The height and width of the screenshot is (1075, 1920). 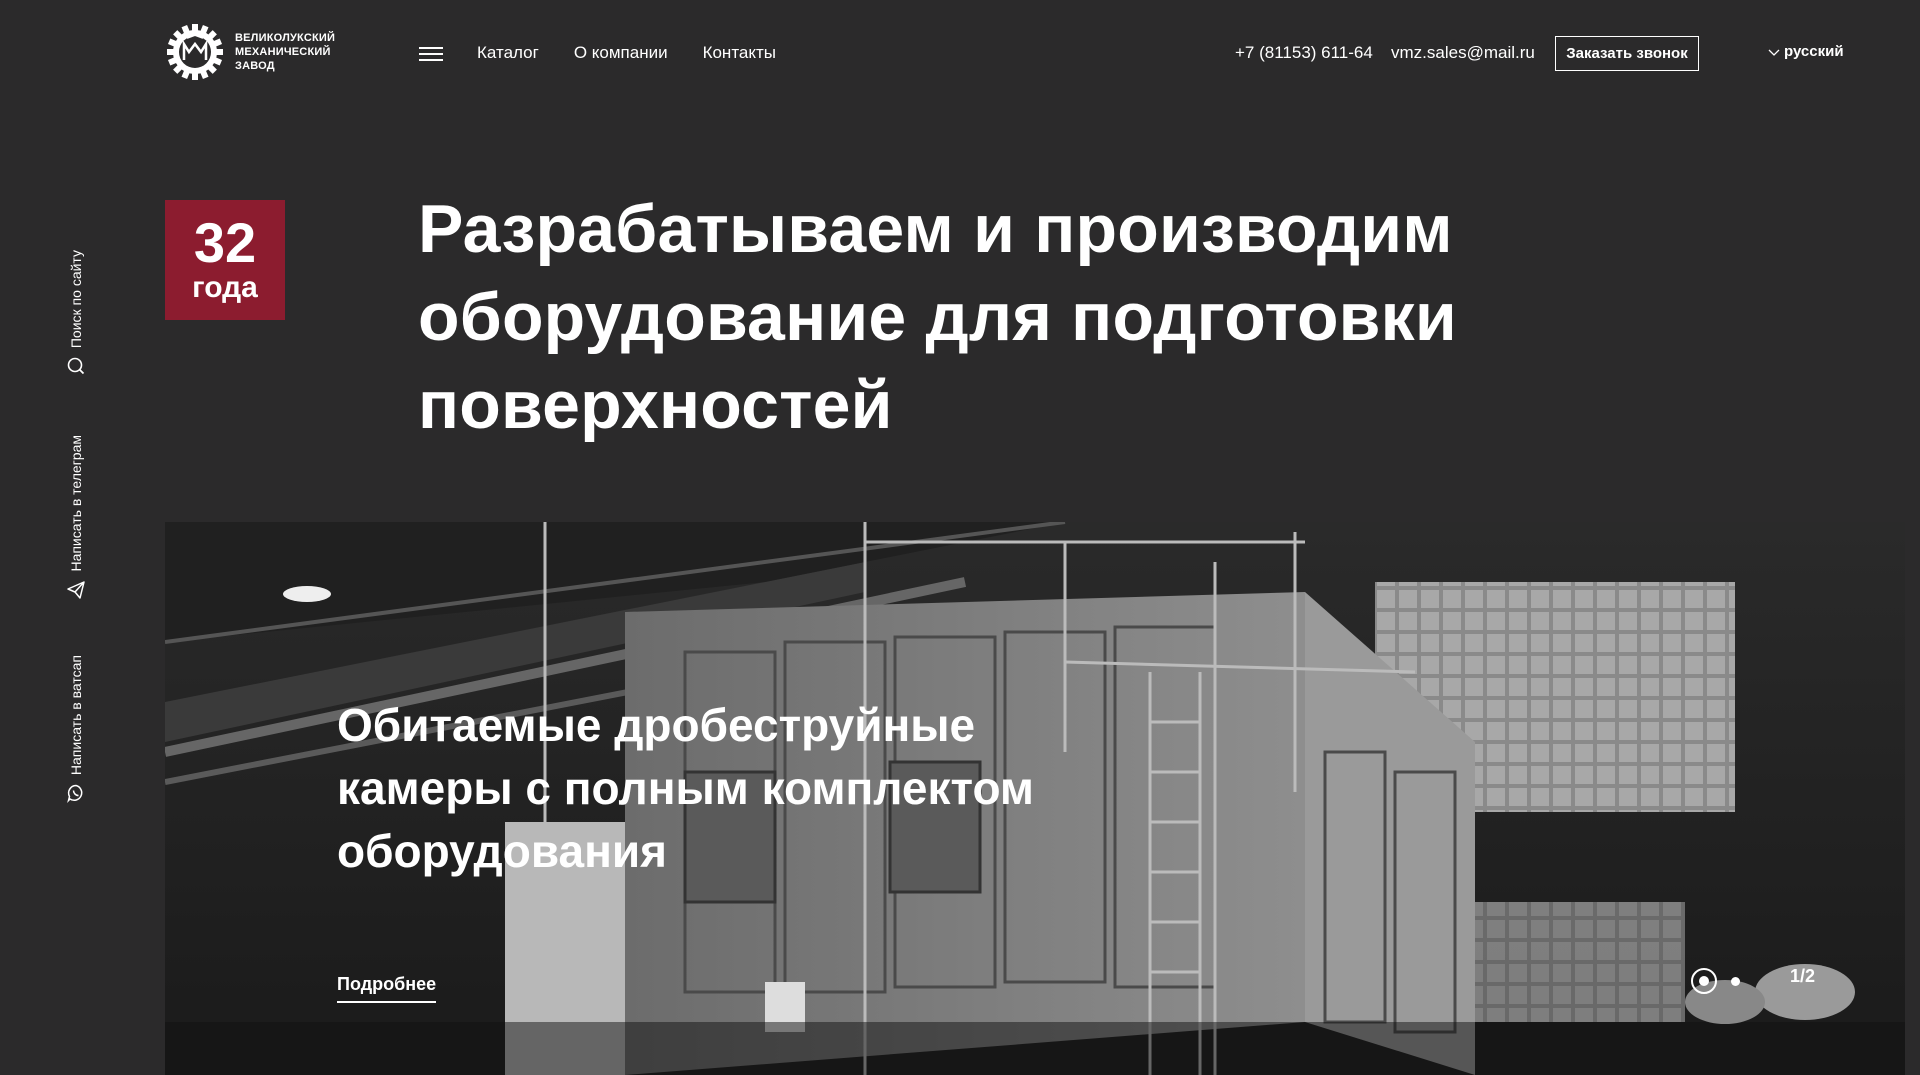 I want to click on logo-line: ЗАВОД, so click(x=255, y=66).